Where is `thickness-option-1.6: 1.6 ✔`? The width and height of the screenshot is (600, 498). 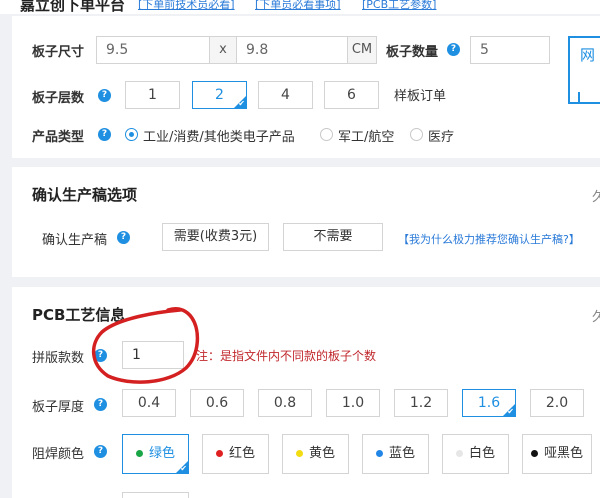 thickness-option-1.6: 1.6 ✔ is located at coordinates (489, 403).